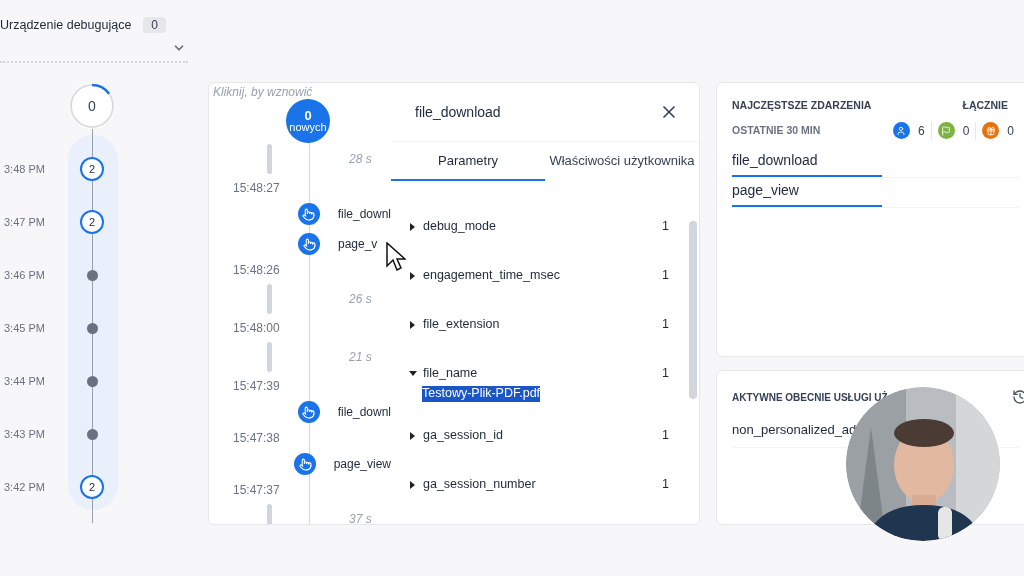  What do you see at coordinates (256, 386) in the screenshot?
I see `event-time: 15:47:39` at bounding box center [256, 386].